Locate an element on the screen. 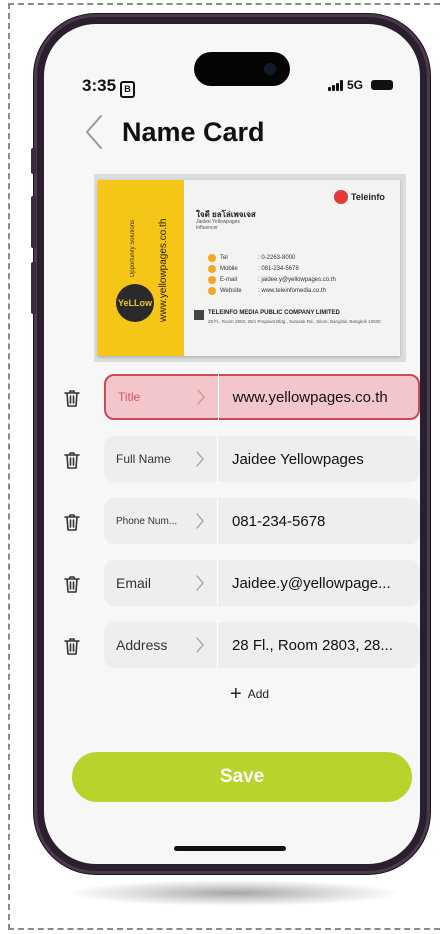 This screenshot has width=446, height=934. add-field-button: + Add is located at coordinates (249, 694).